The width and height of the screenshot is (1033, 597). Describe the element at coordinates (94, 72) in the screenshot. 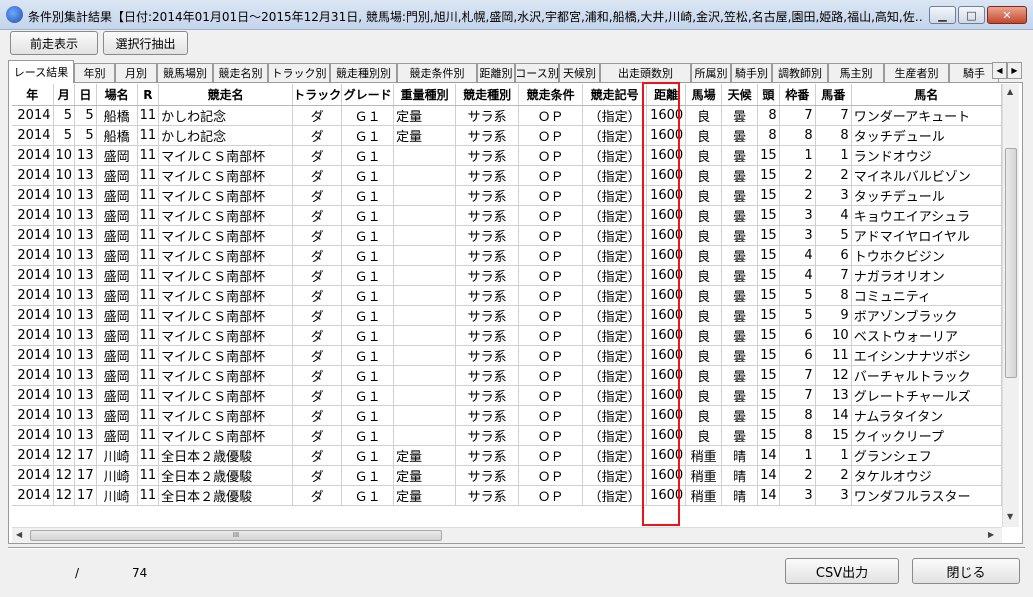

I see `tab-2: 年別` at that location.